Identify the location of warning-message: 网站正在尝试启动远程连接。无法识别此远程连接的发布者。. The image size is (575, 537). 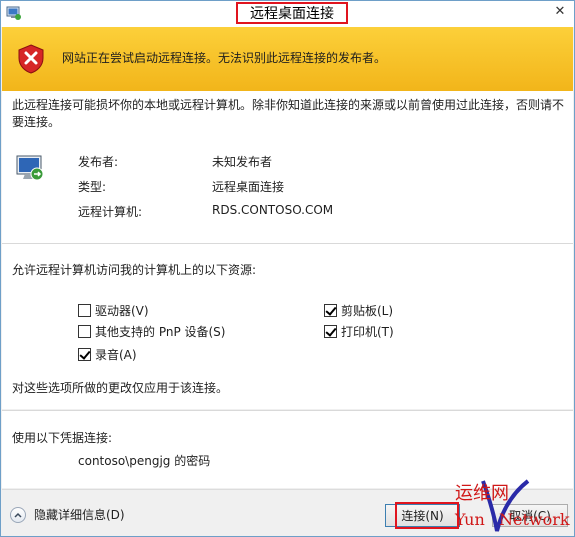
(224, 58).